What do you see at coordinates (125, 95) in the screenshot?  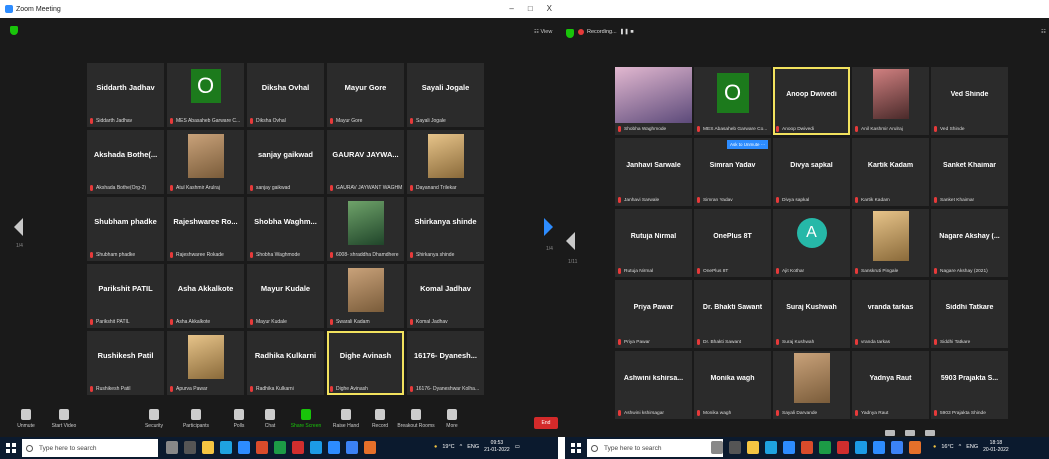 I see `participant-tile: Siddarth Jadhav Siddarth Jadhav` at bounding box center [125, 95].